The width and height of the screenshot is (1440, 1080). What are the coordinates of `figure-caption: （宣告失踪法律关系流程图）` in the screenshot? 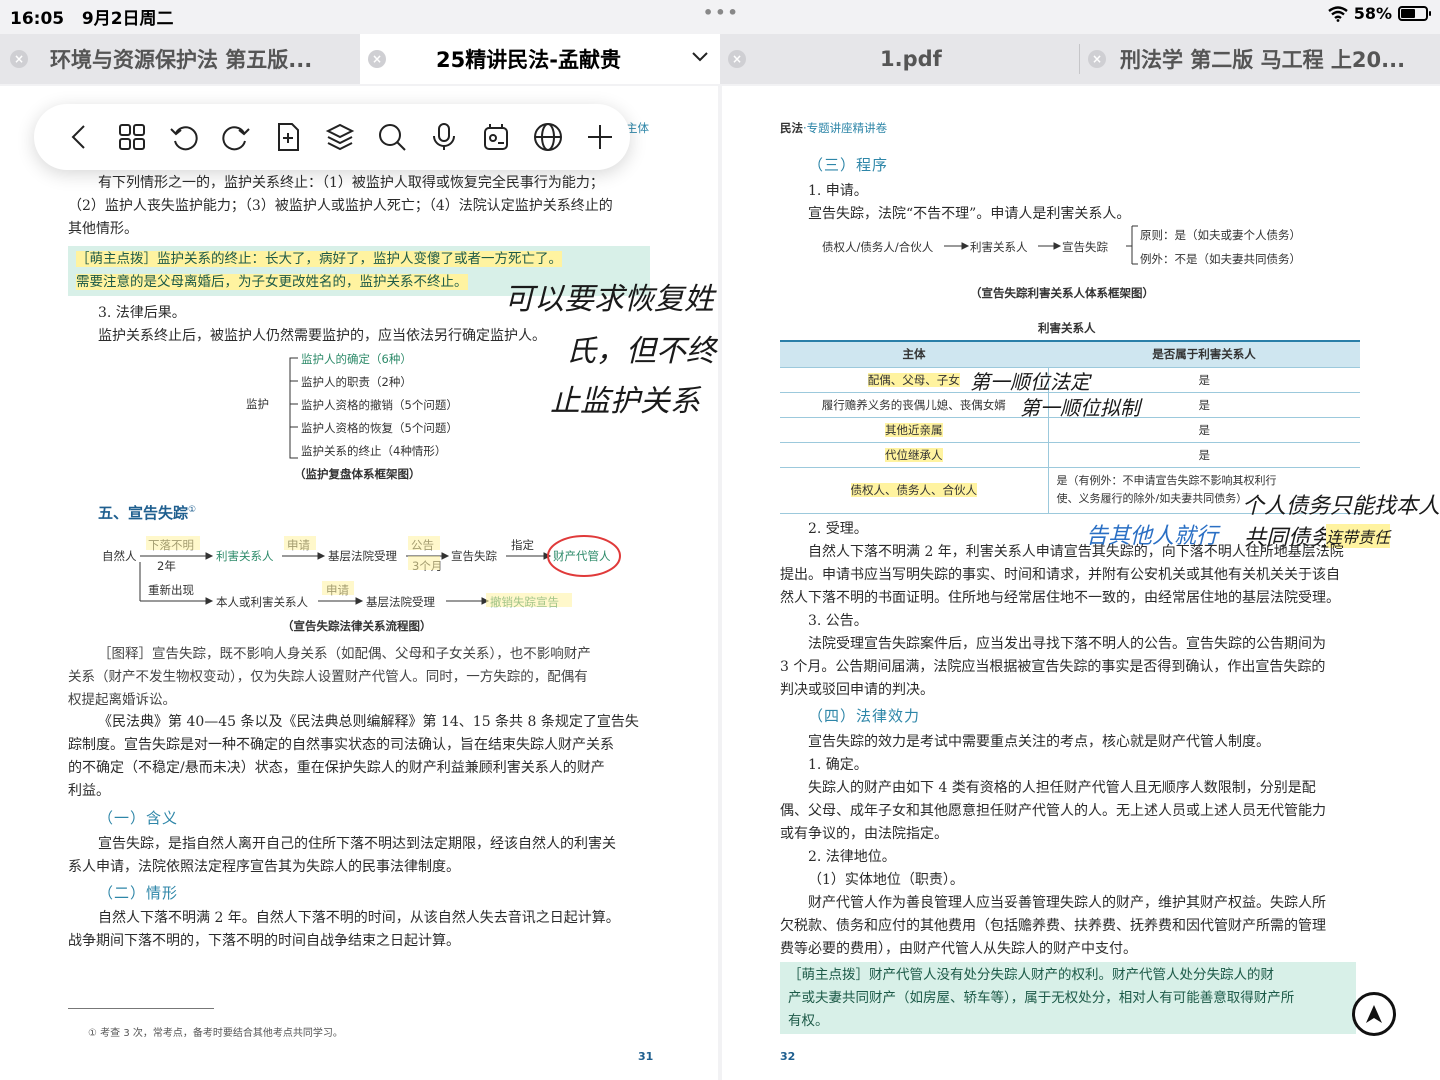 It's located at (357, 626).